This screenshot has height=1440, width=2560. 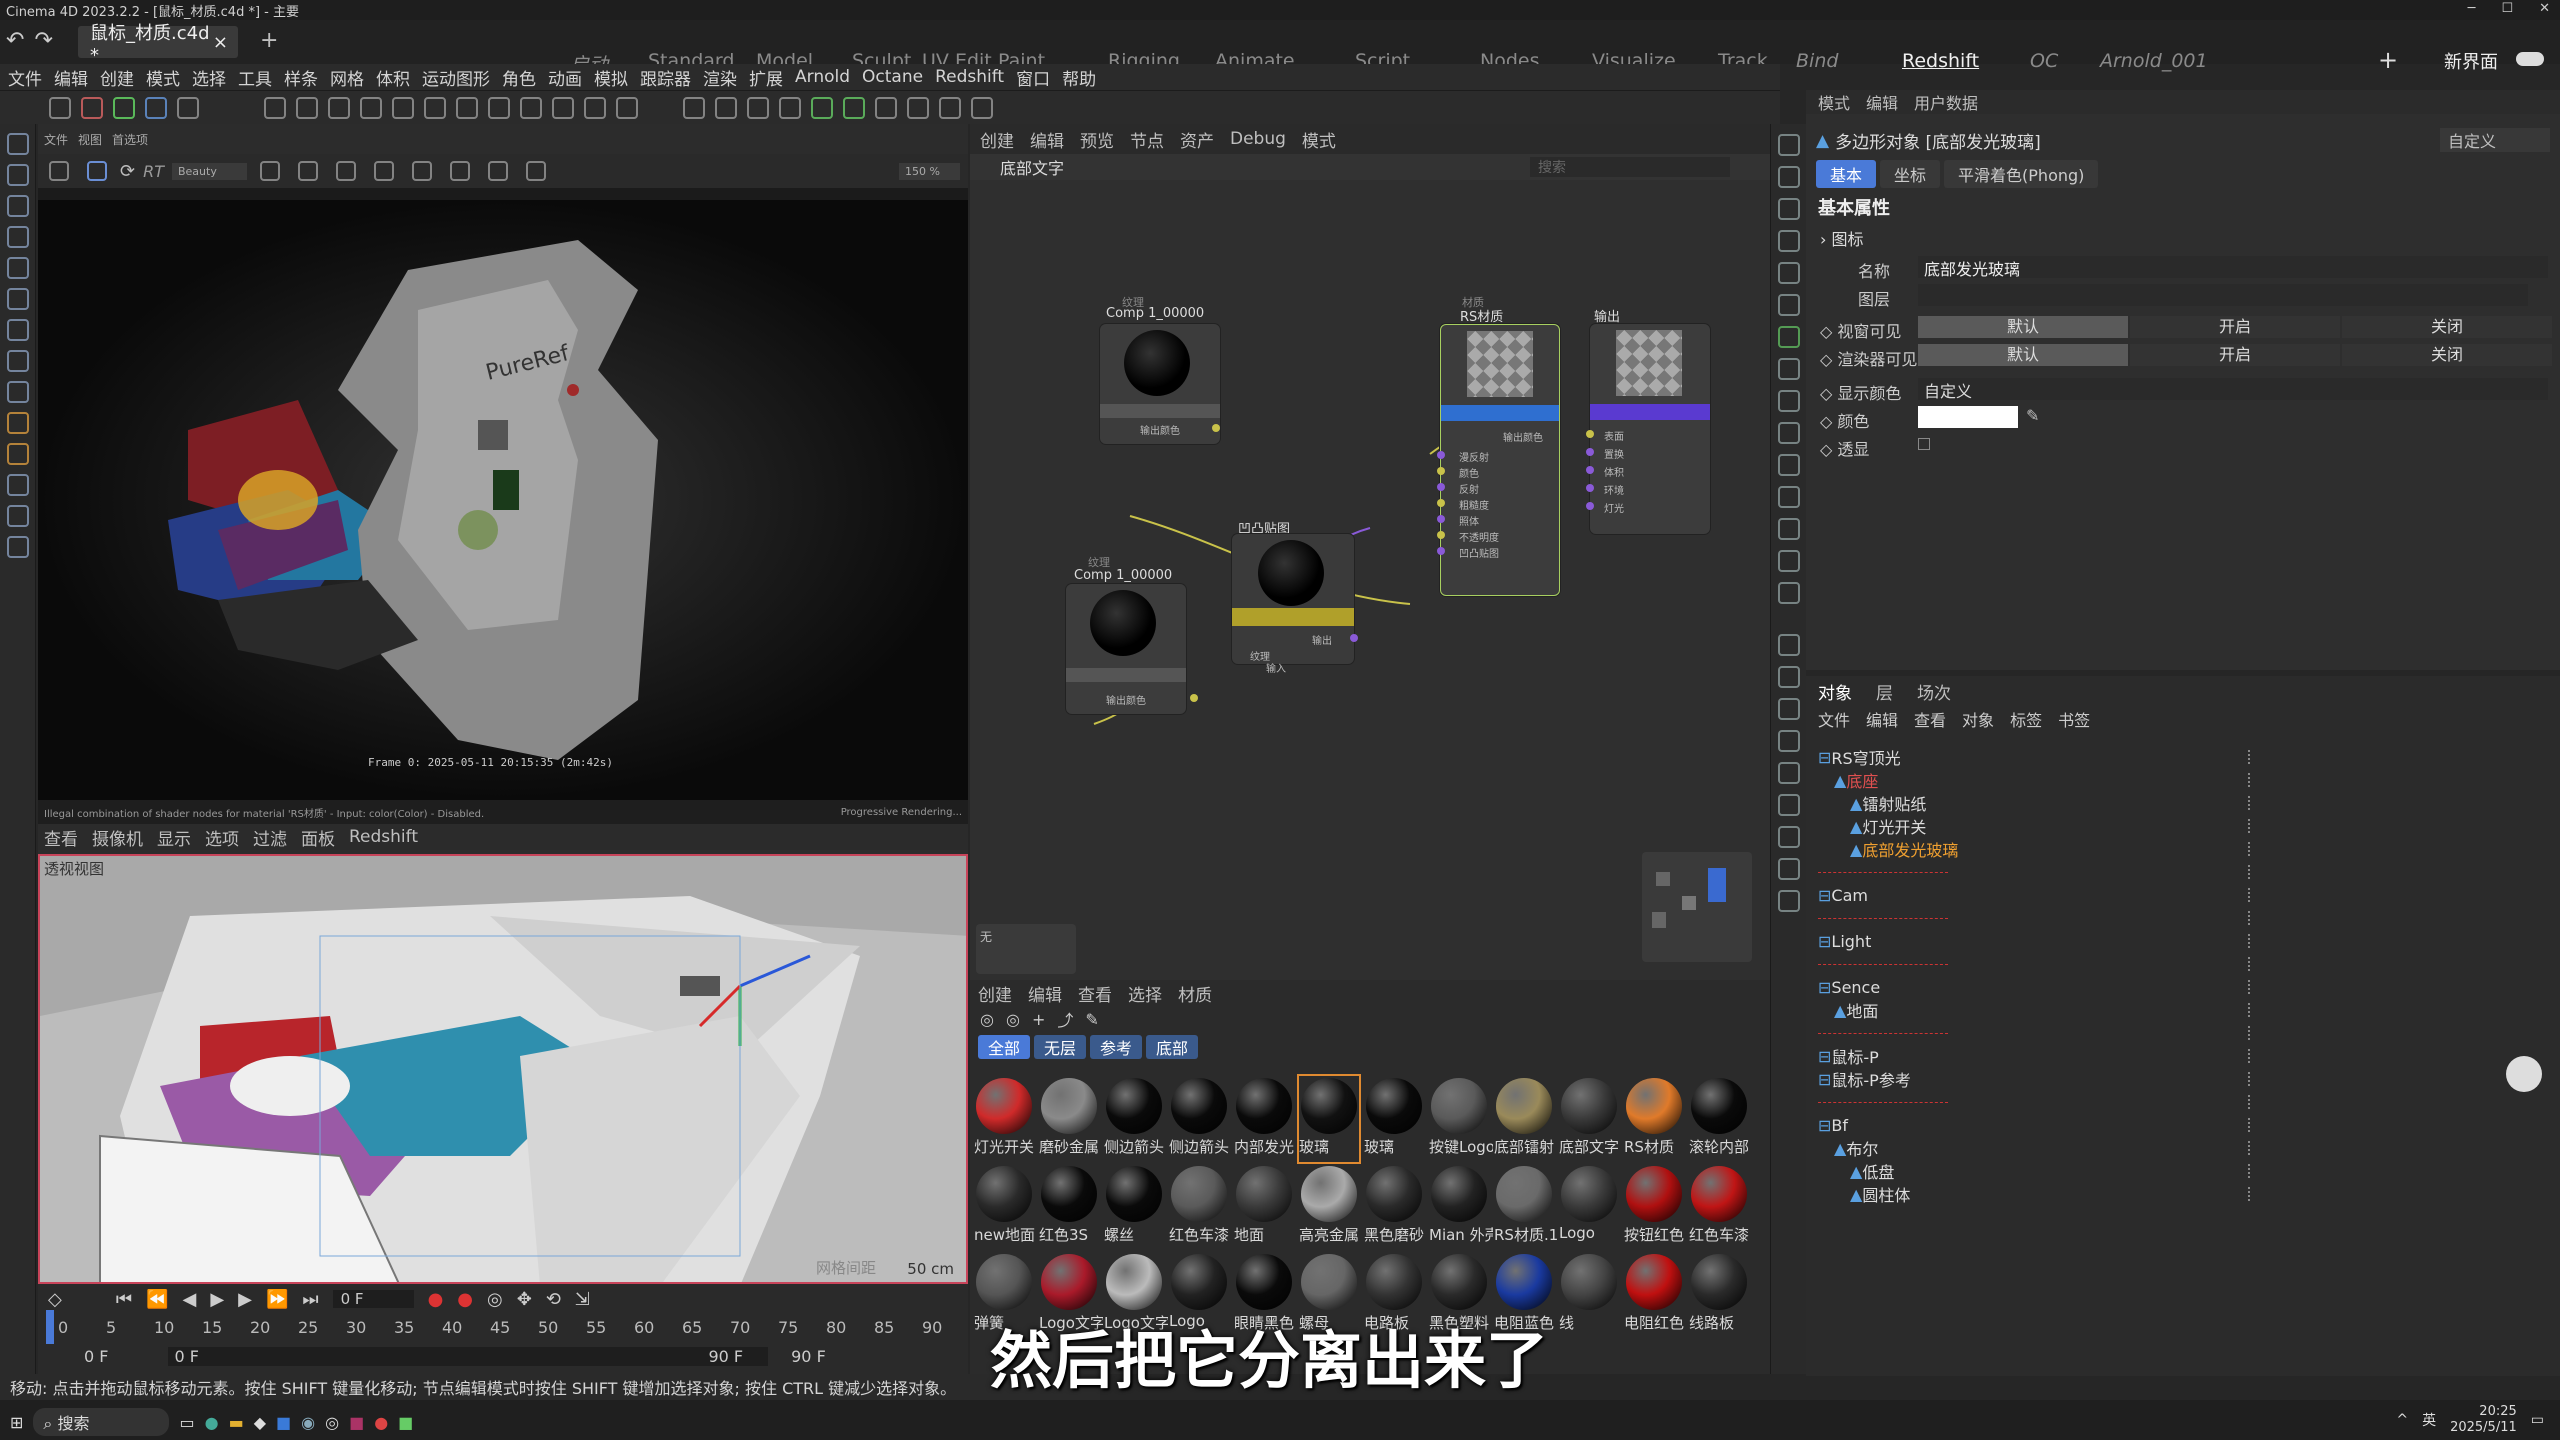 What do you see at coordinates (308, 1422) in the screenshot?
I see `c4d-icon: ◉` at bounding box center [308, 1422].